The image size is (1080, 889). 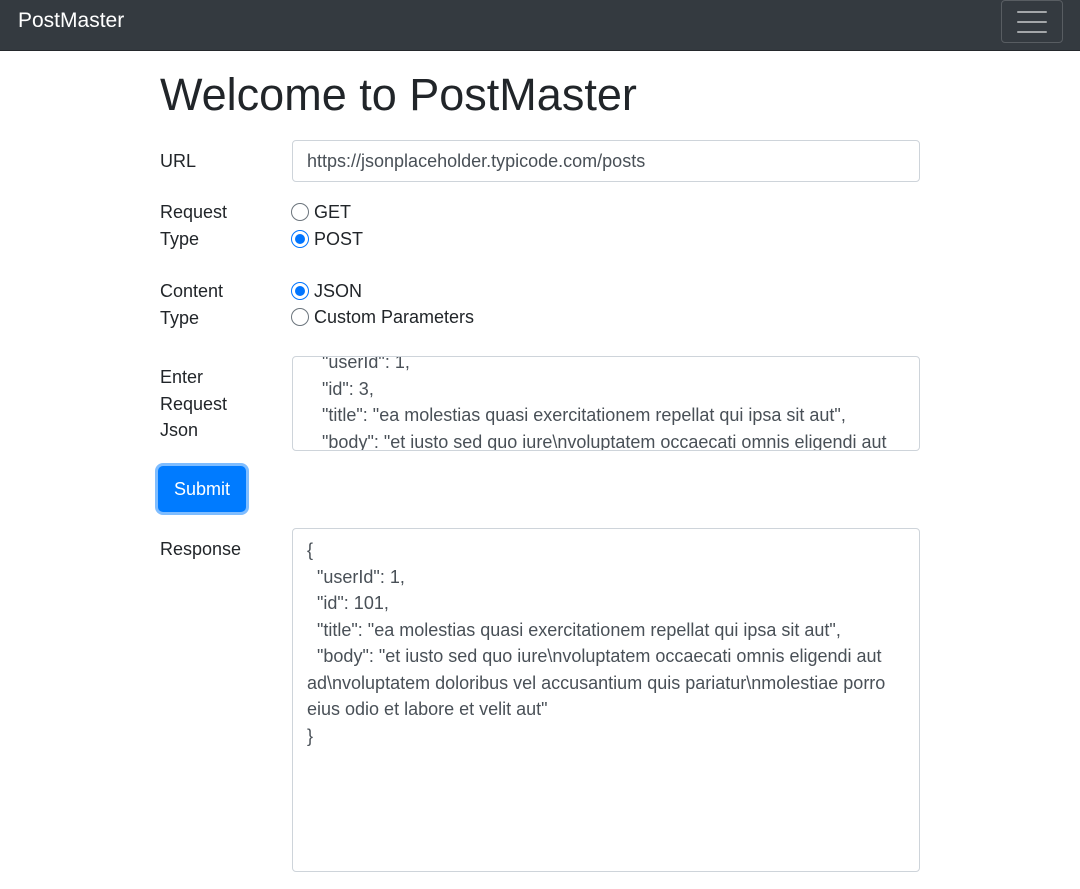 I want to click on request-type-post-option: POST, so click(x=327, y=239).